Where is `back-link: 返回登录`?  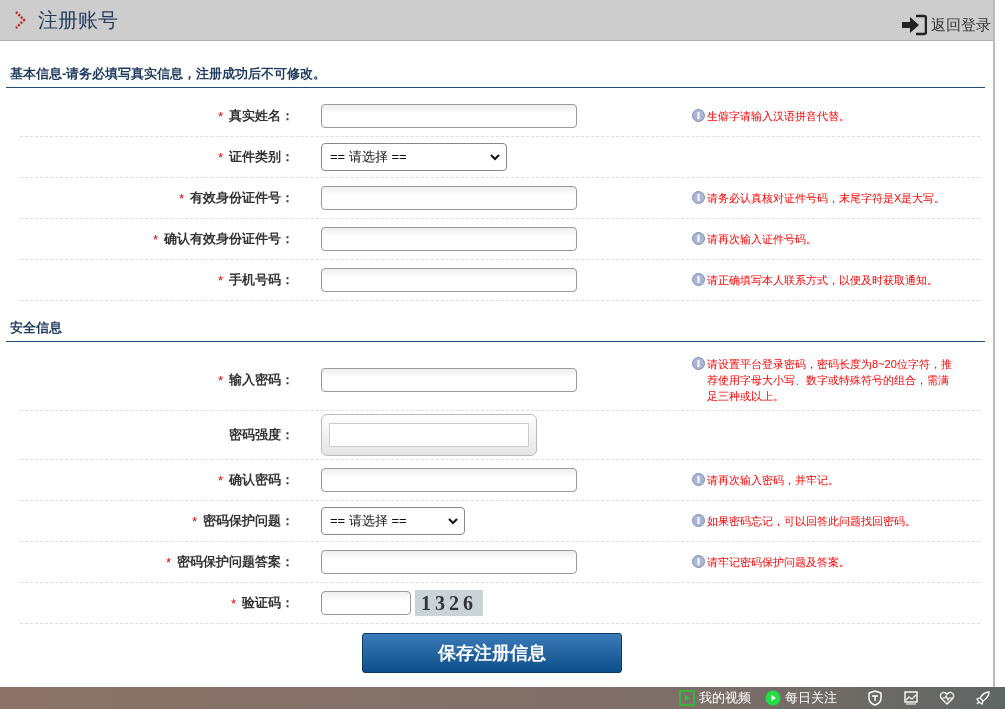
back-link: 返回登录 is located at coordinates (946, 25).